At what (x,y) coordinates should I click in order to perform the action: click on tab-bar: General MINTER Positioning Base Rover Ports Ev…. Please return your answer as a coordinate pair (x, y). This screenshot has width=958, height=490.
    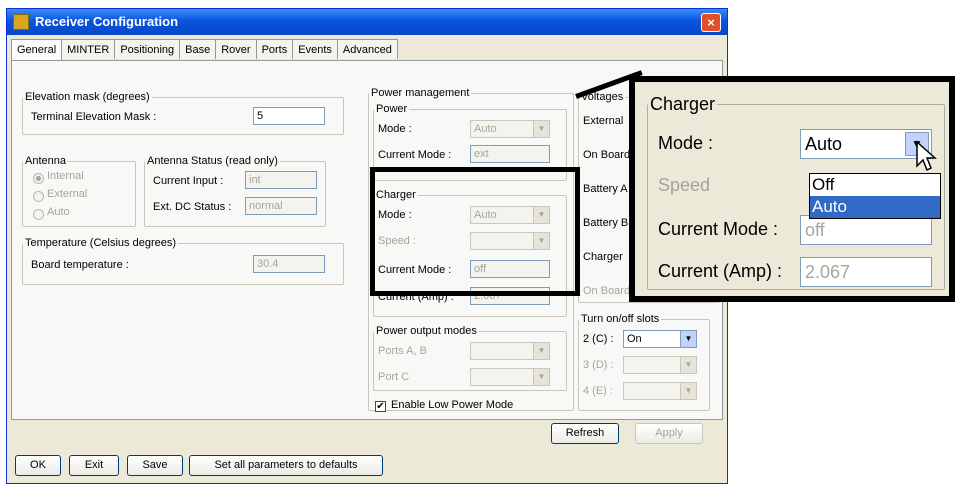
    Looking at the image, I should click on (204, 50).